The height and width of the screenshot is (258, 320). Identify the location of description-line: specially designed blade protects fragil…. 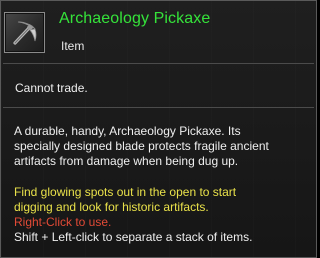
(141, 146).